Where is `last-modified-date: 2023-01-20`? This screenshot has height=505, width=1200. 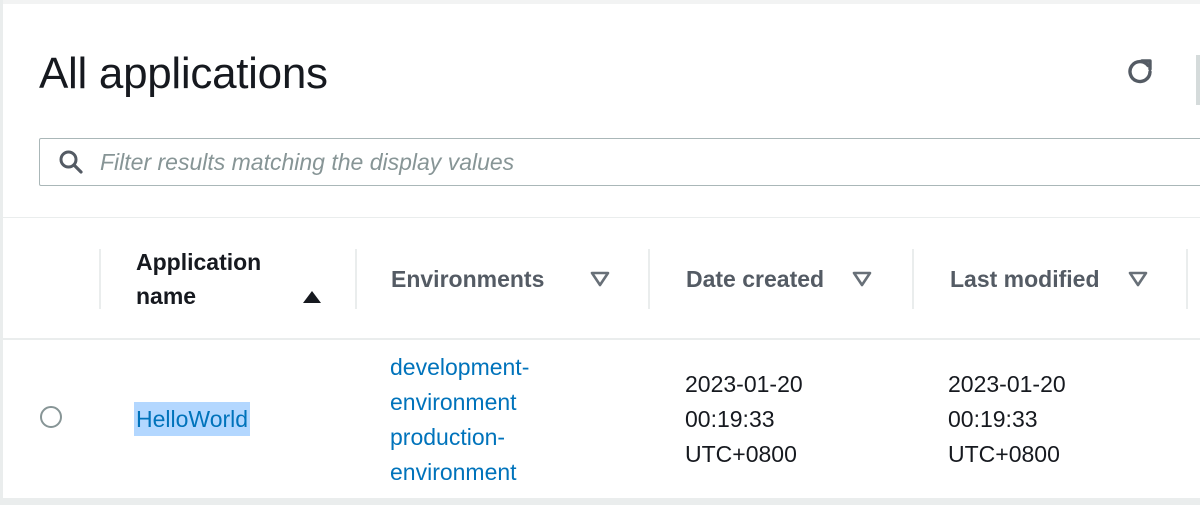
last-modified-date: 2023-01-20 is located at coordinates (1007, 384).